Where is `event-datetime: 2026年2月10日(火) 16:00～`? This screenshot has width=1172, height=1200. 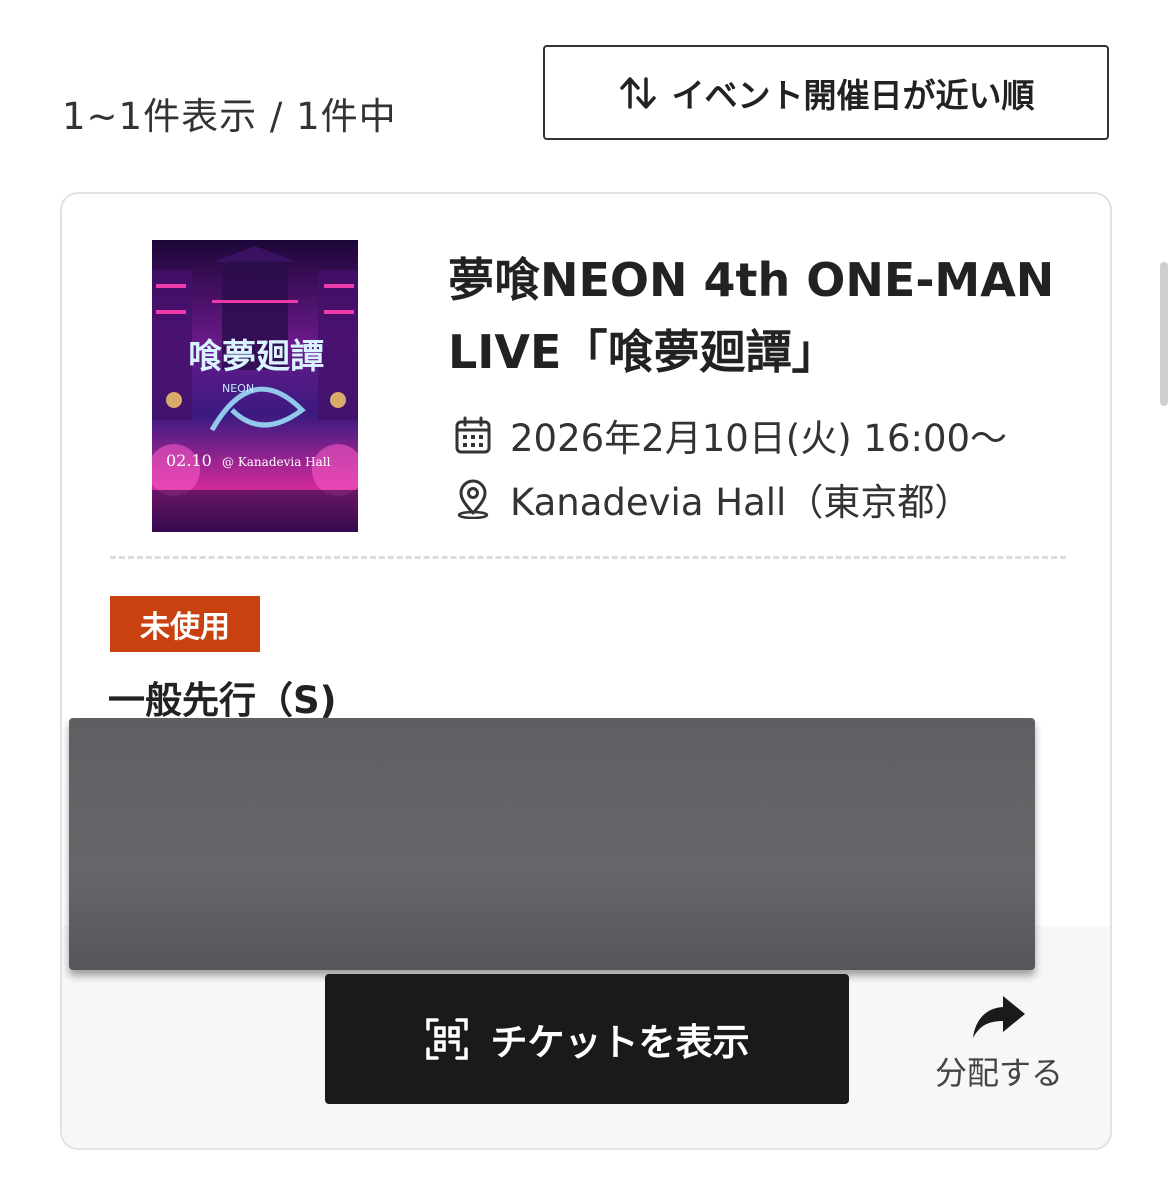
event-datetime: 2026年2月10日(火) 16:00～ is located at coordinates (759, 438).